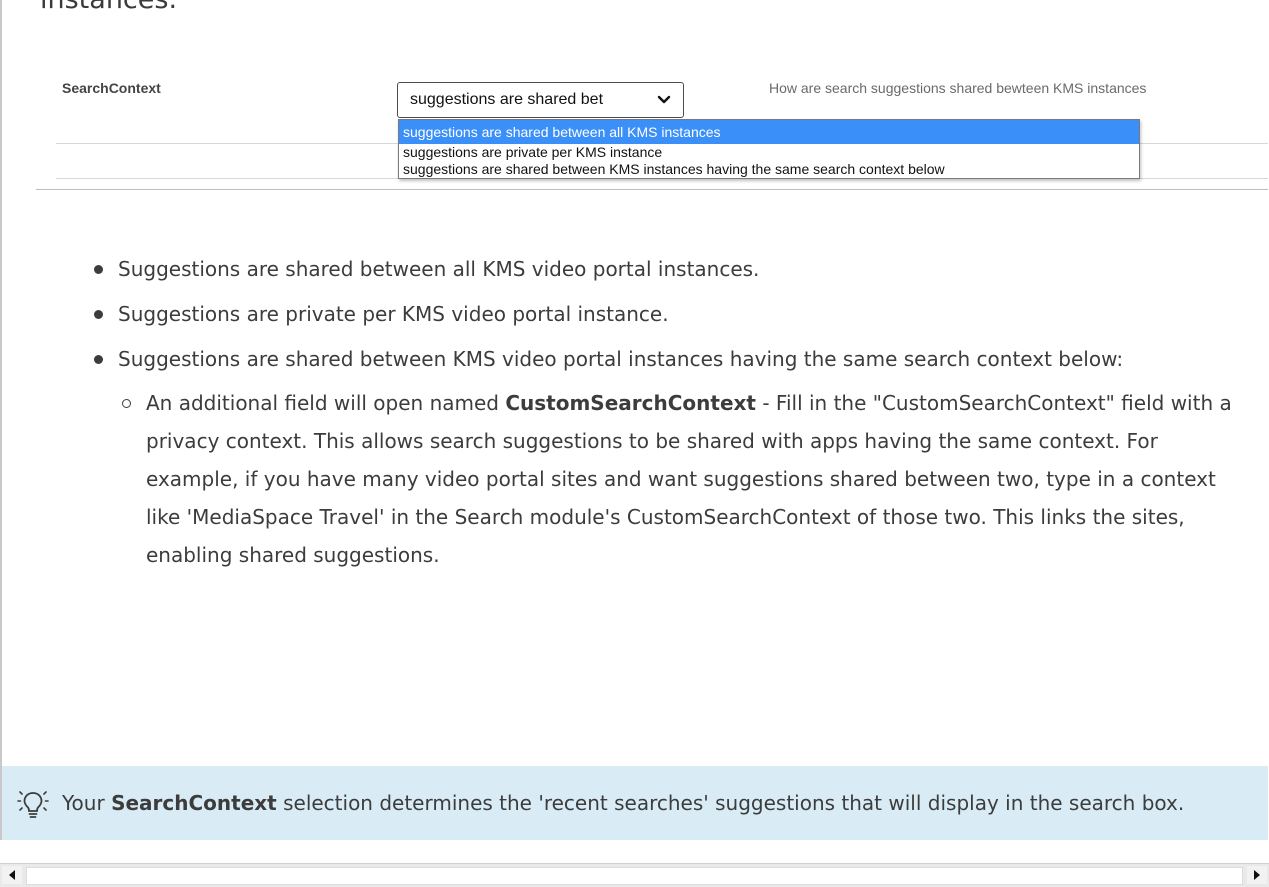 The width and height of the screenshot is (1269, 887). What do you see at coordinates (12, 875) in the screenshot?
I see `arrow-left-icon` at bounding box center [12, 875].